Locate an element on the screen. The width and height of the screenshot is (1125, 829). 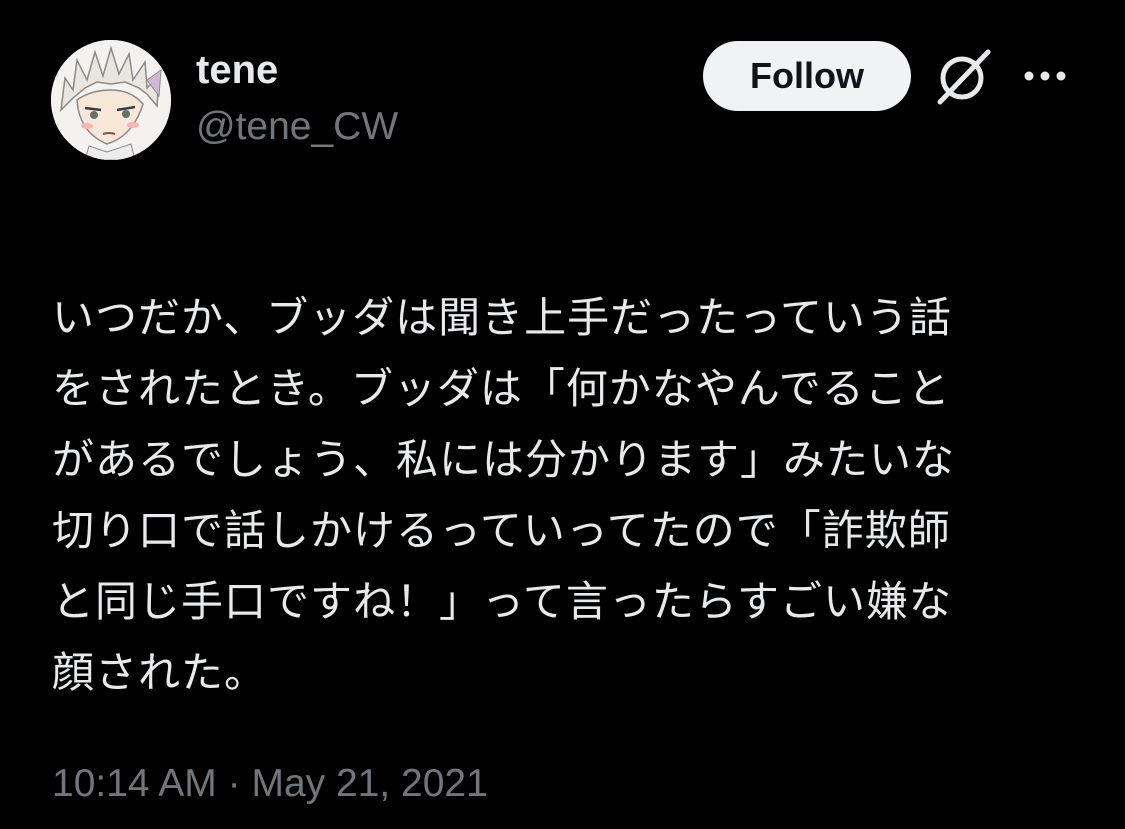
tweet-date: May 21, 2021 is located at coordinates (369, 783).